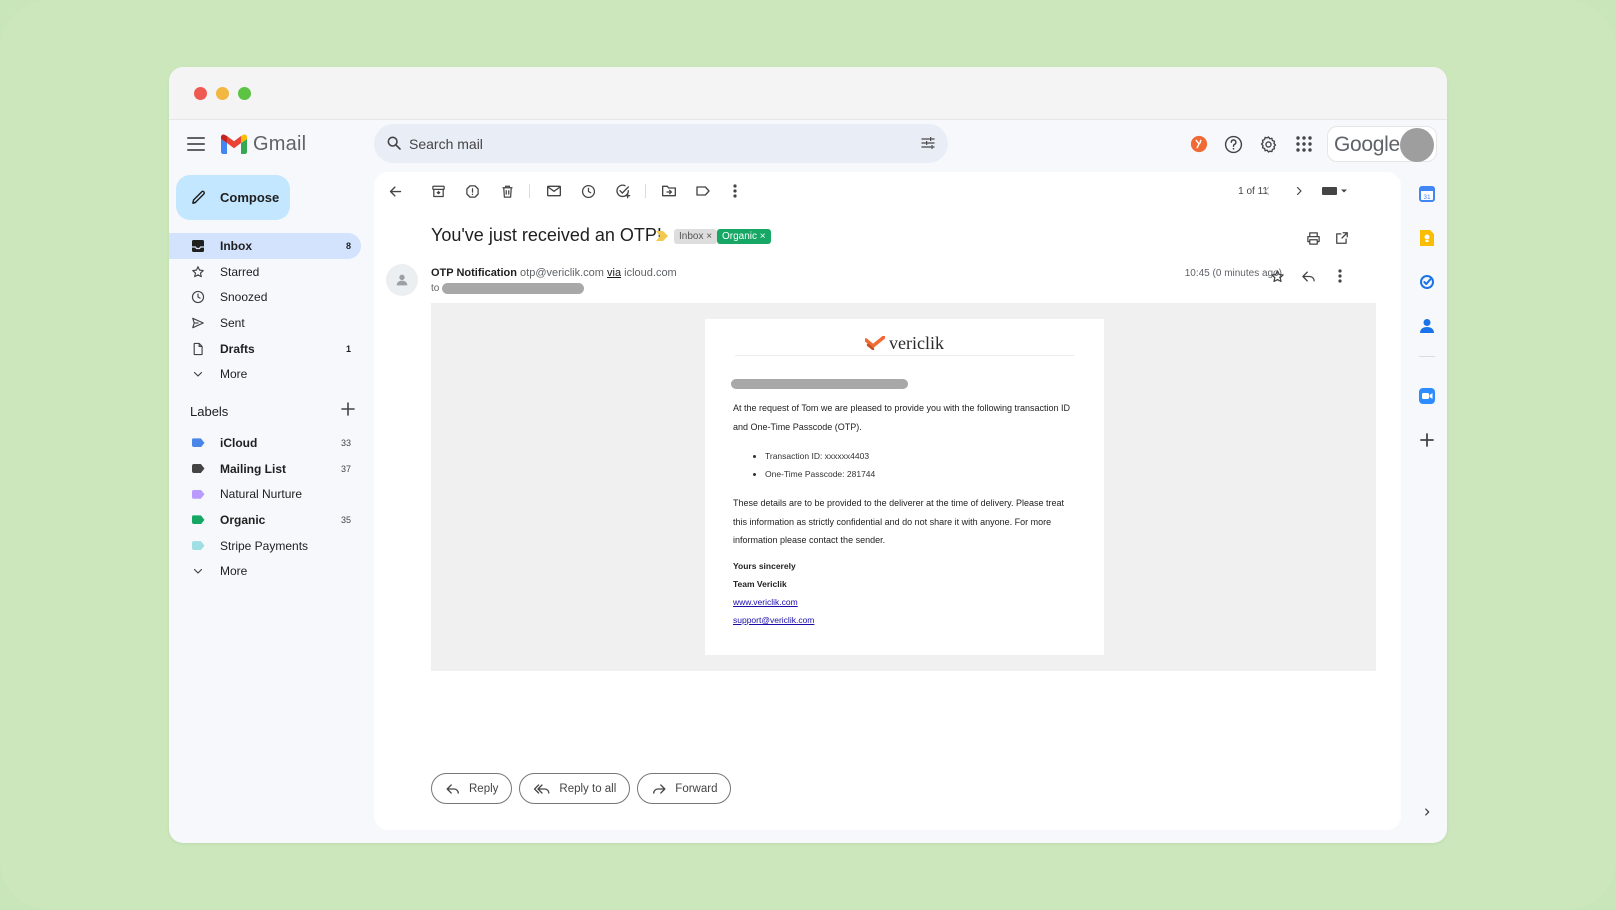 The image size is (1616, 910). I want to click on older-chevron-right-icon, so click(1299, 191).